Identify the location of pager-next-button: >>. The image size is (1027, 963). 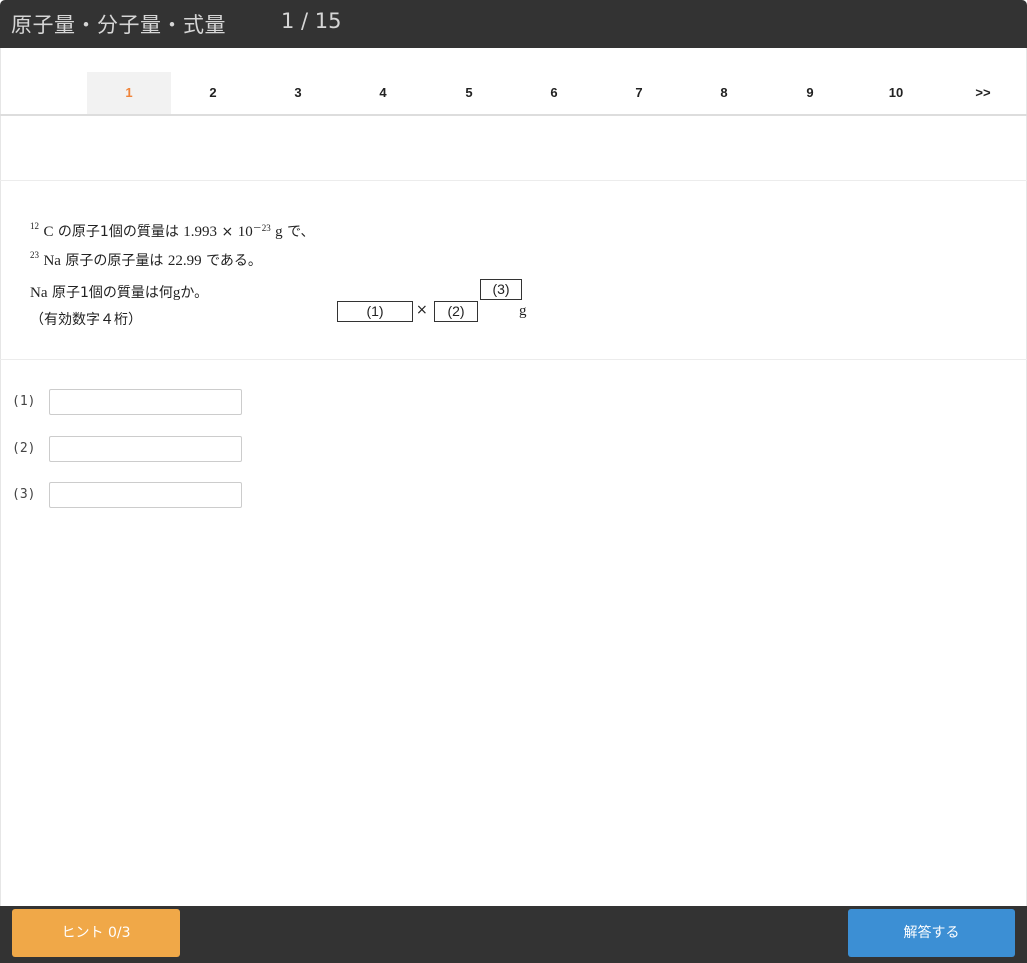
(983, 93).